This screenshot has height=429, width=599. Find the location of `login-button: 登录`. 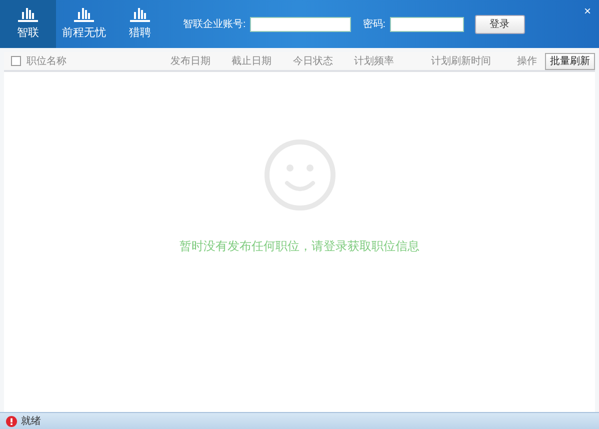

login-button: 登录 is located at coordinates (499, 24).